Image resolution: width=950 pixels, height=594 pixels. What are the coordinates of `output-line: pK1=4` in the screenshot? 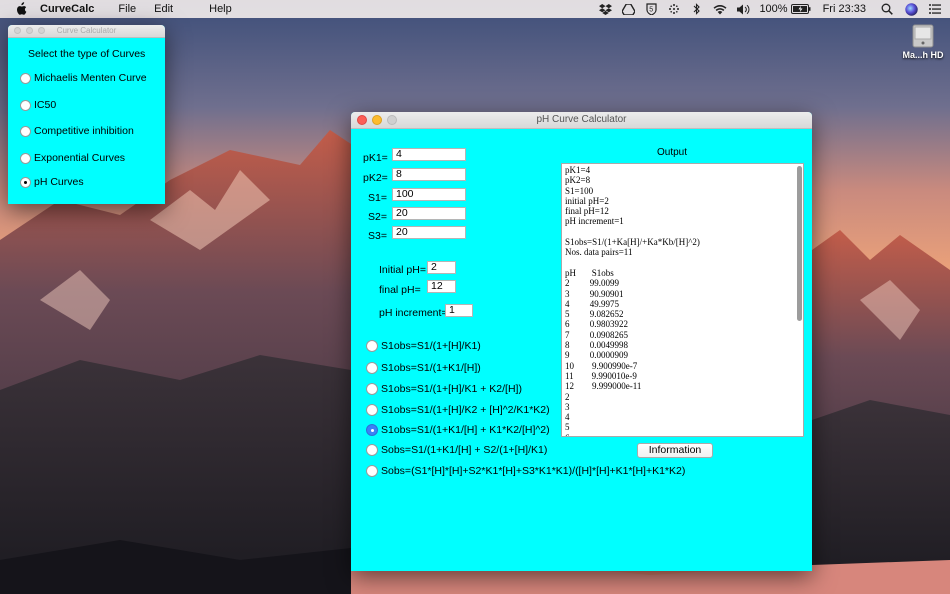 It's located at (578, 170).